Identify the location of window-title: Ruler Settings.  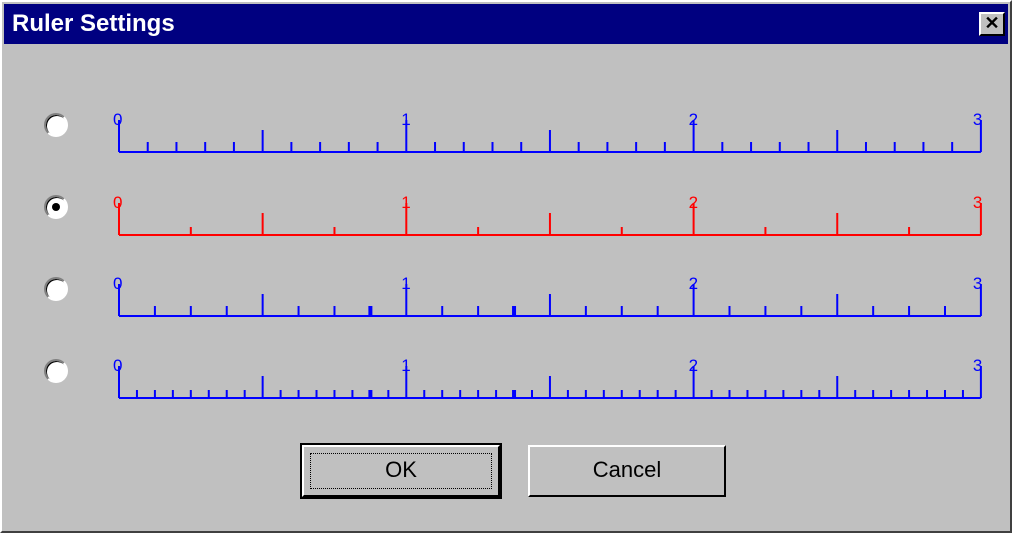
(93, 23).